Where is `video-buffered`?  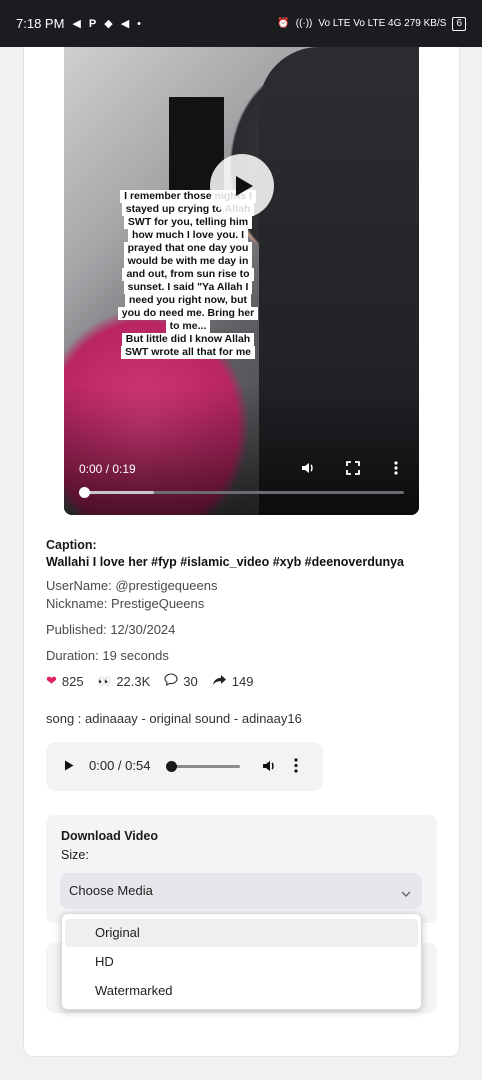
video-buffered is located at coordinates (119, 492).